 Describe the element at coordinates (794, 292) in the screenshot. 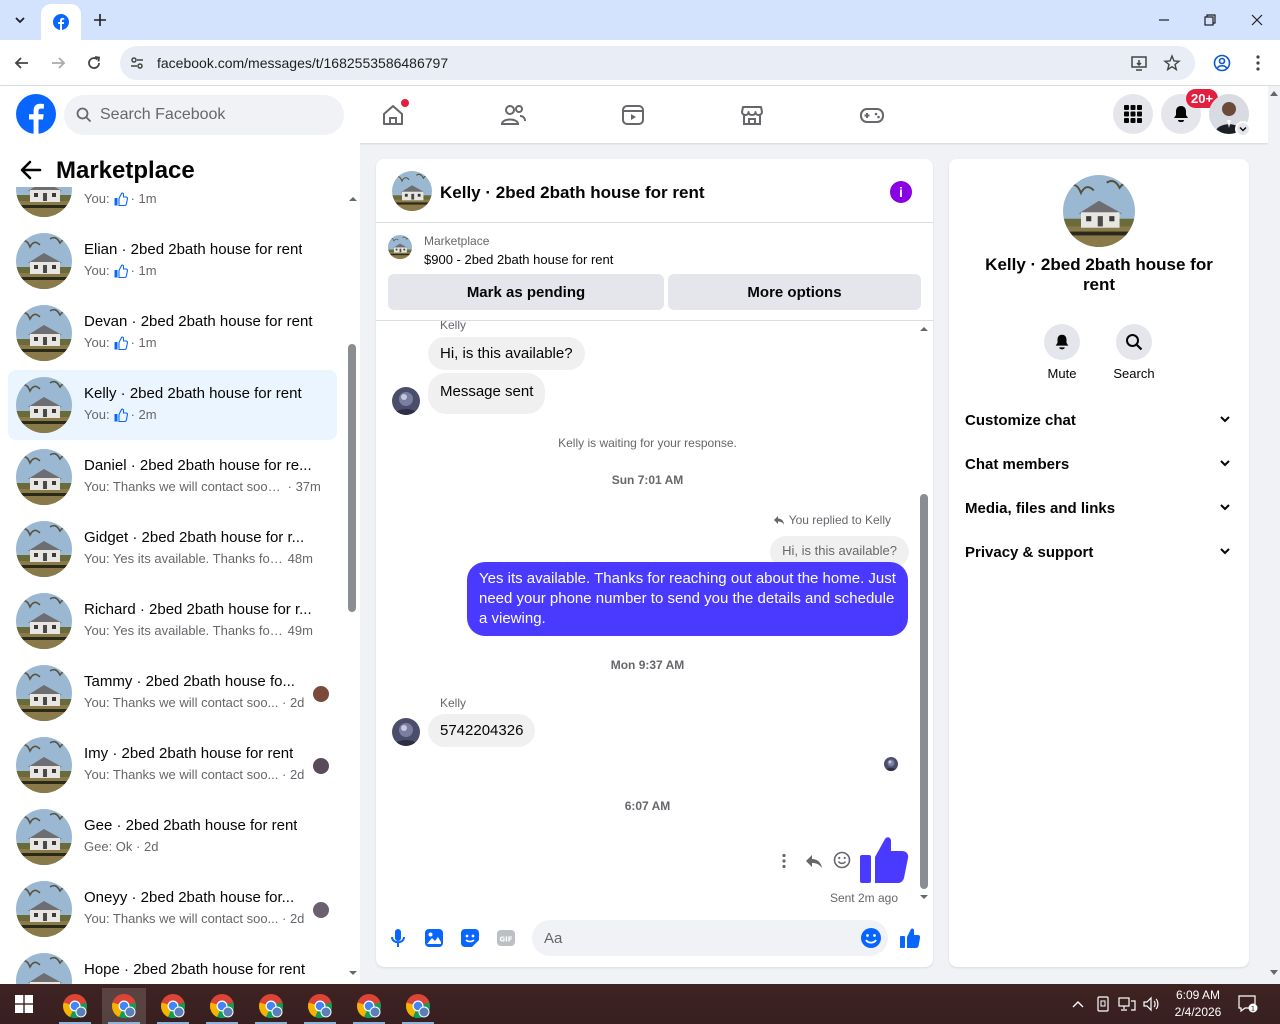

I see `more-options-button: More options` at that location.